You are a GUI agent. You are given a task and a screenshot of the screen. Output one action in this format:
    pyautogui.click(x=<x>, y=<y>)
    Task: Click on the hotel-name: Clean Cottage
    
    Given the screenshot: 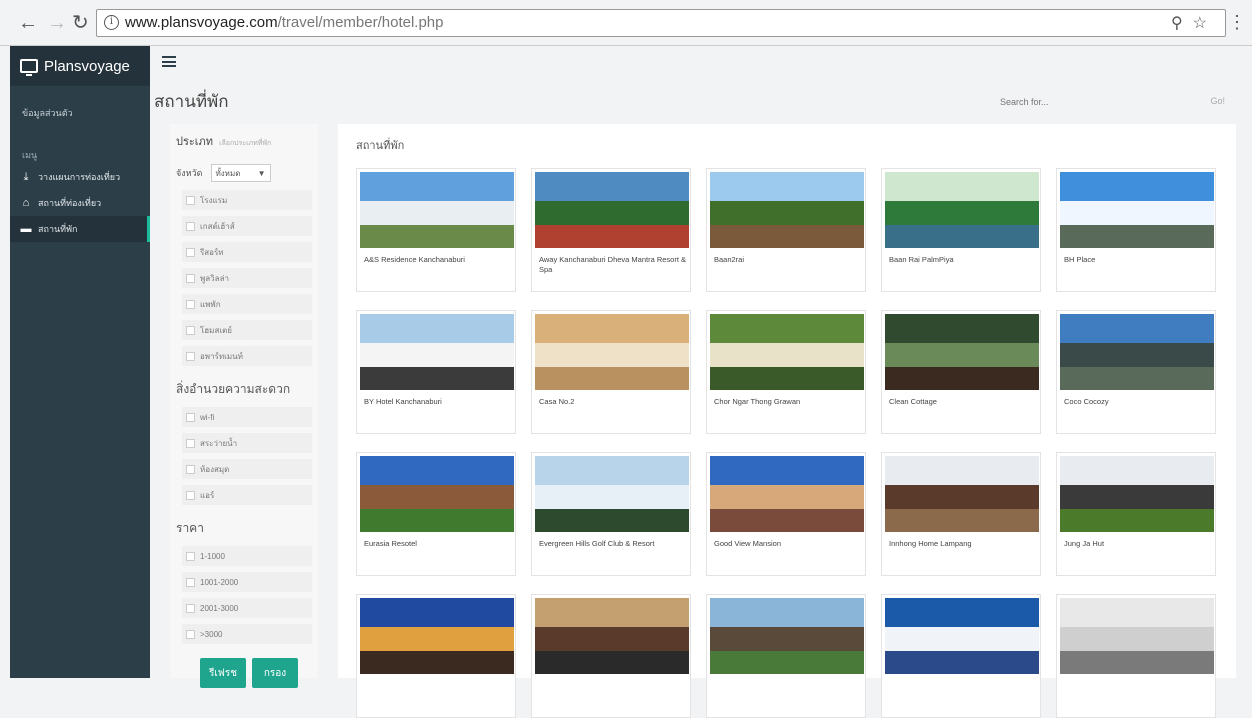 What is the action you would take?
    pyautogui.click(x=963, y=402)
    